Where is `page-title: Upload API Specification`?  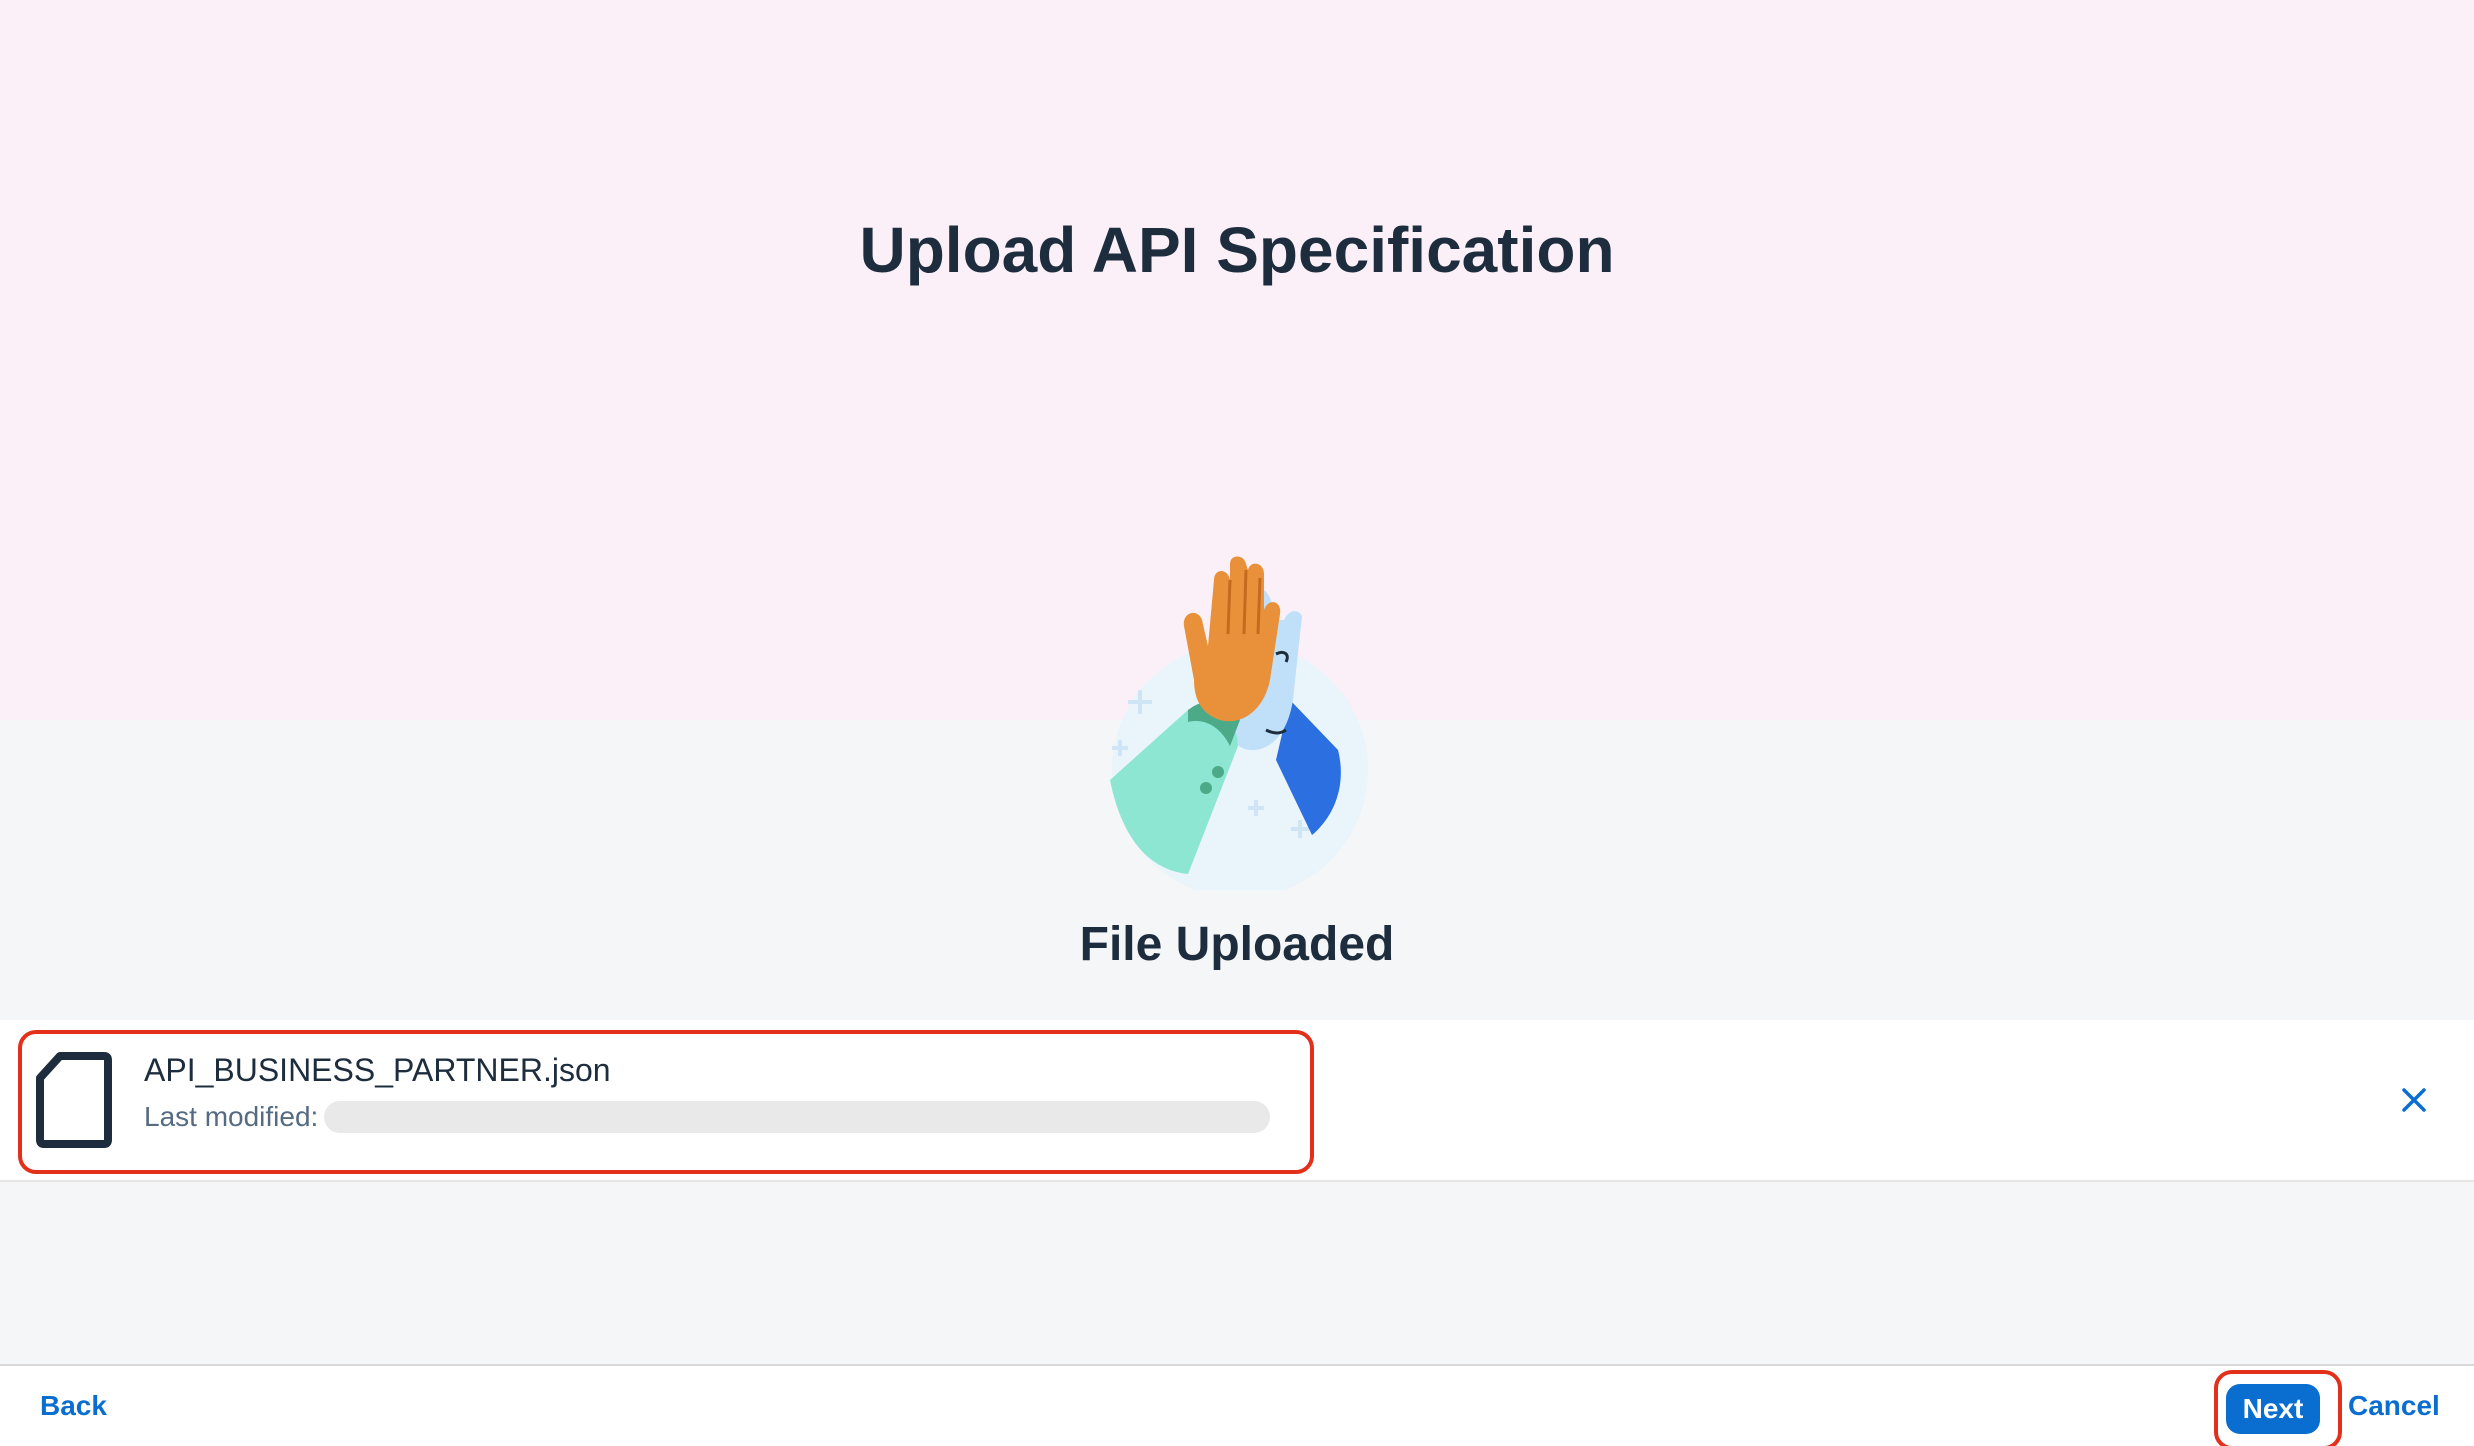 page-title: Upload API Specification is located at coordinates (1237, 250).